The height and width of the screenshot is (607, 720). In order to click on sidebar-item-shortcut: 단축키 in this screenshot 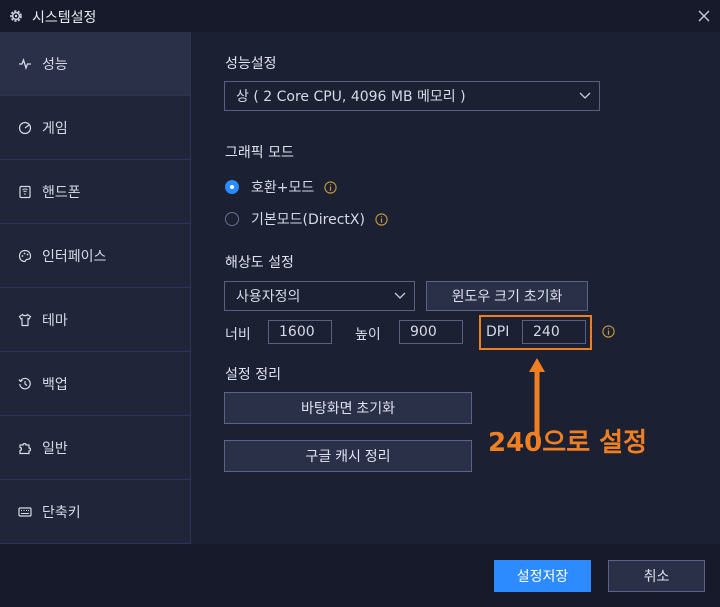, I will do `click(95, 512)`.